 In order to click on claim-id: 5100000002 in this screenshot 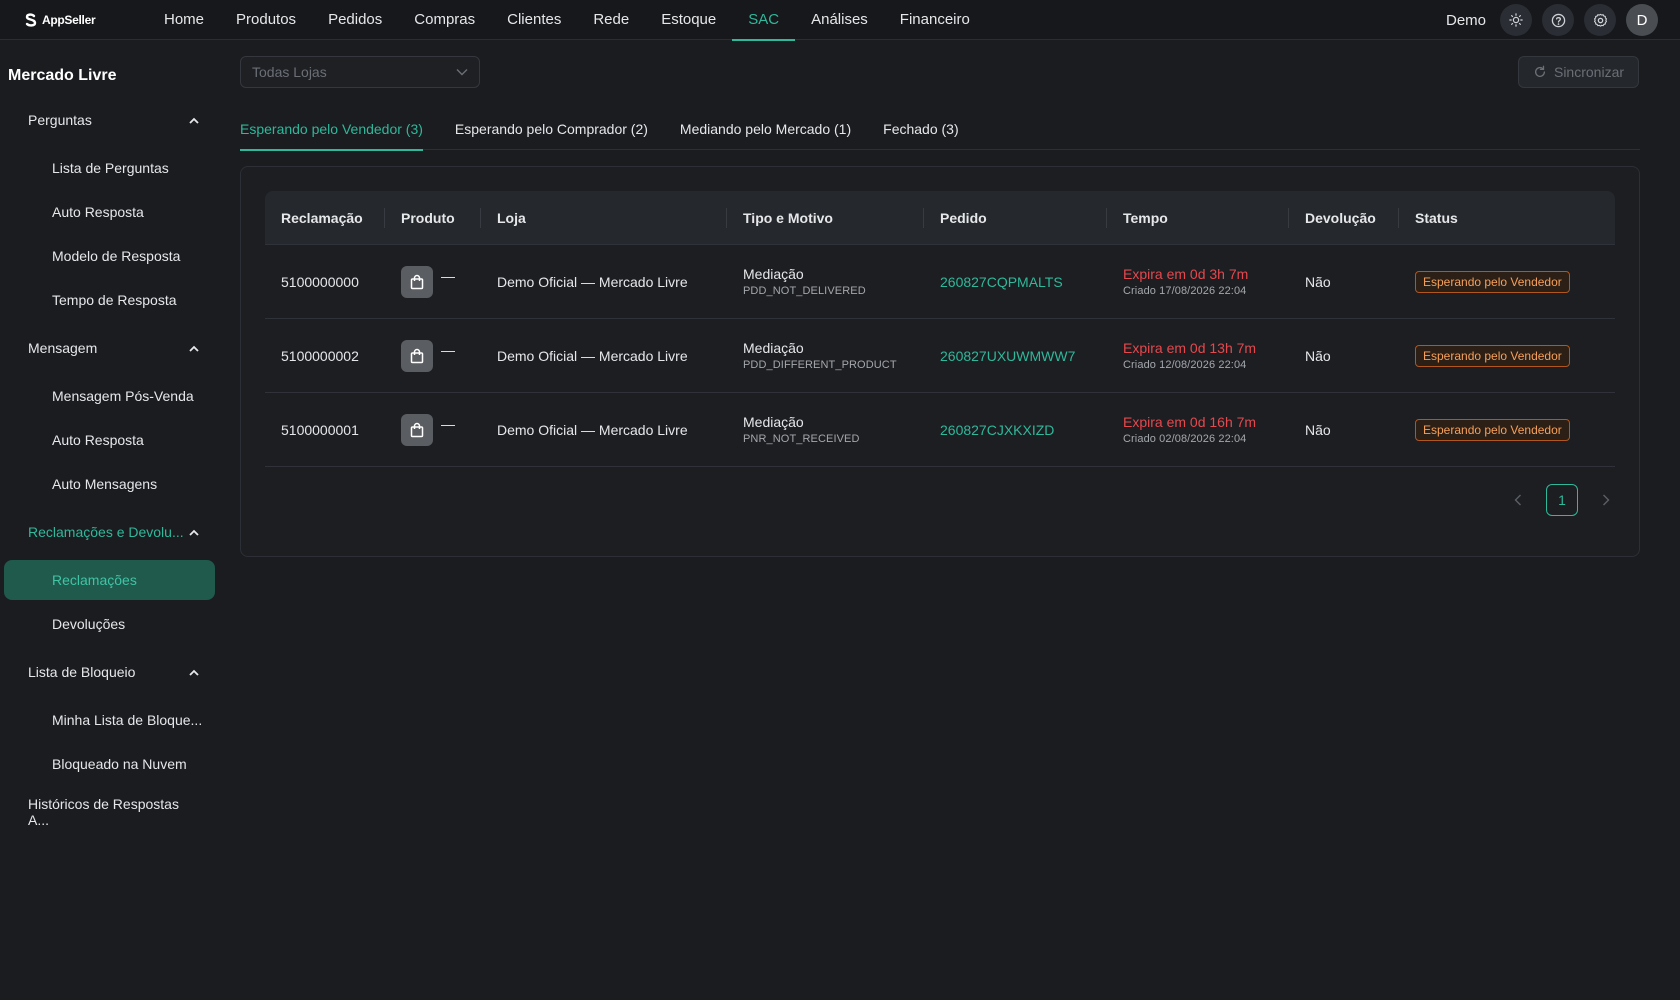, I will do `click(320, 355)`.